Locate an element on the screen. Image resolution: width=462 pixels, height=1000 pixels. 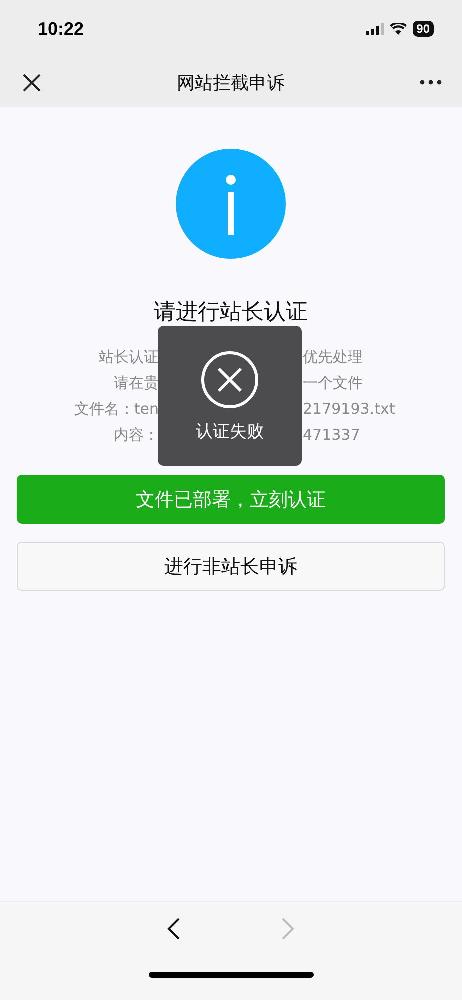
description-text: 471337 is located at coordinates (331, 435).